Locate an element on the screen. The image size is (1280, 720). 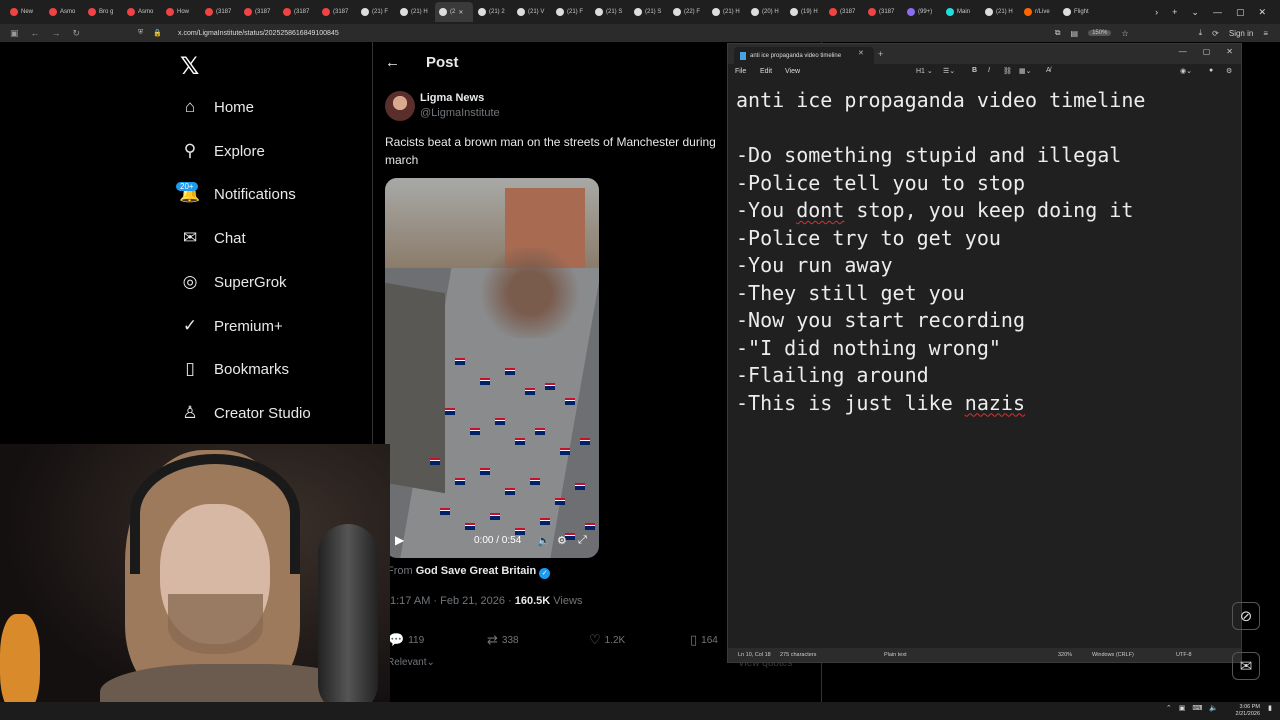
zoom-status: 320% is located at coordinates (1065, 655).